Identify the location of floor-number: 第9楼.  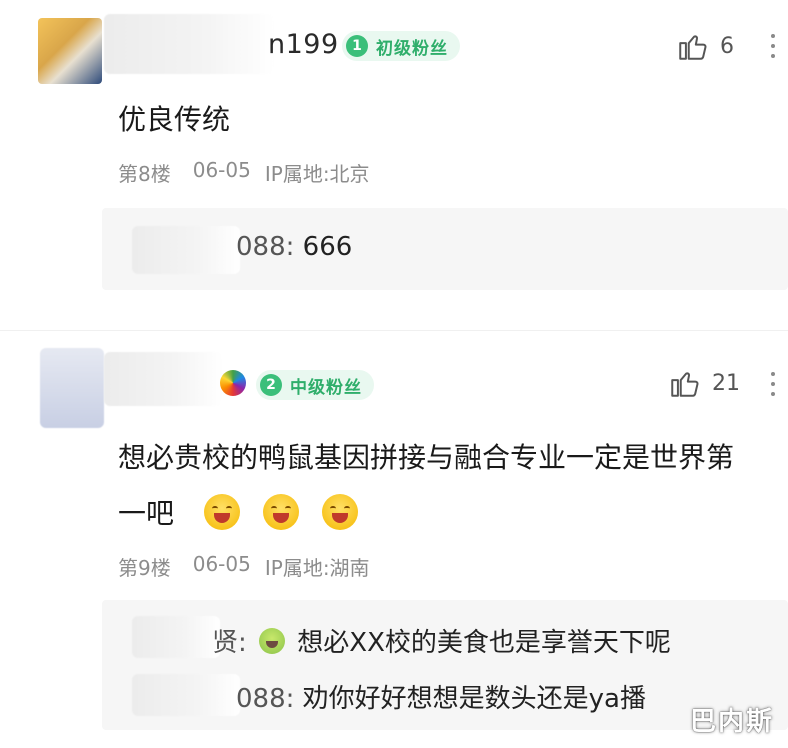
(144, 568).